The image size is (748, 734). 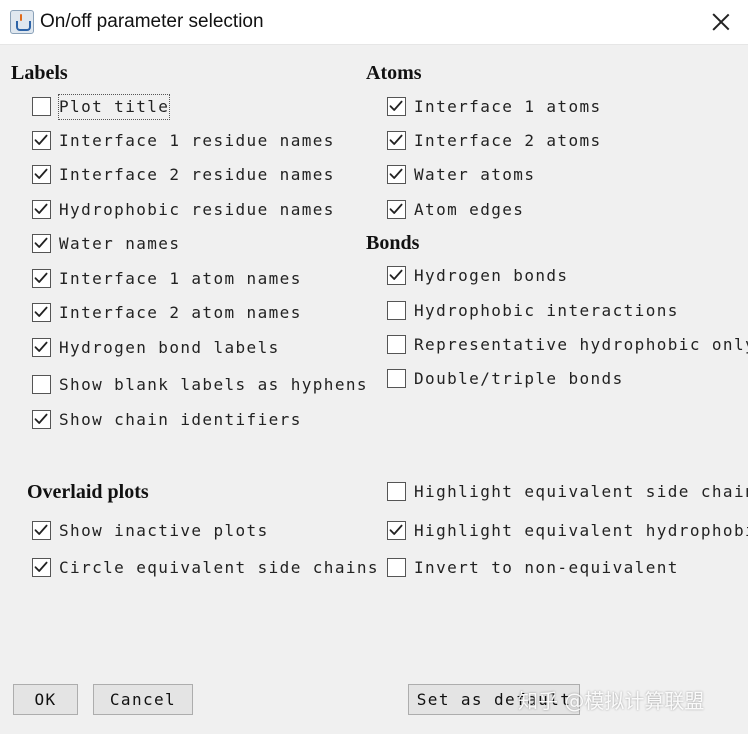 I want to click on checkbox-label: Water atoms, so click(x=475, y=174).